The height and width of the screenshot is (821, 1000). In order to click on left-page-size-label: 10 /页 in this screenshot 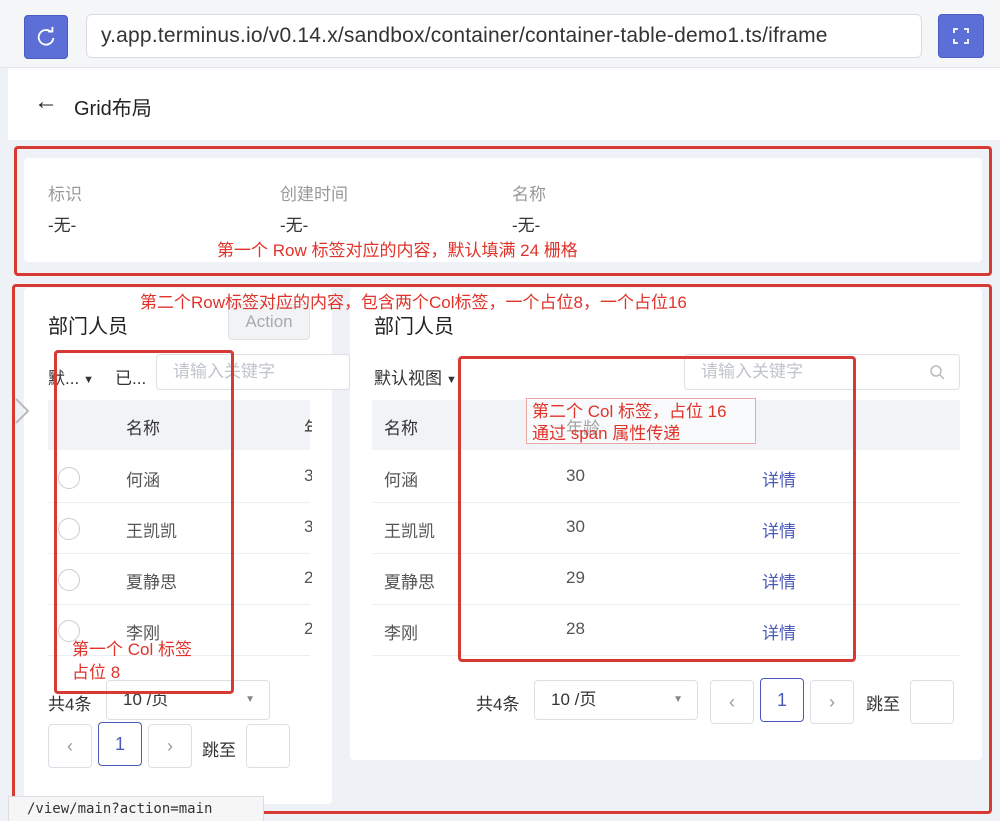, I will do `click(146, 699)`.